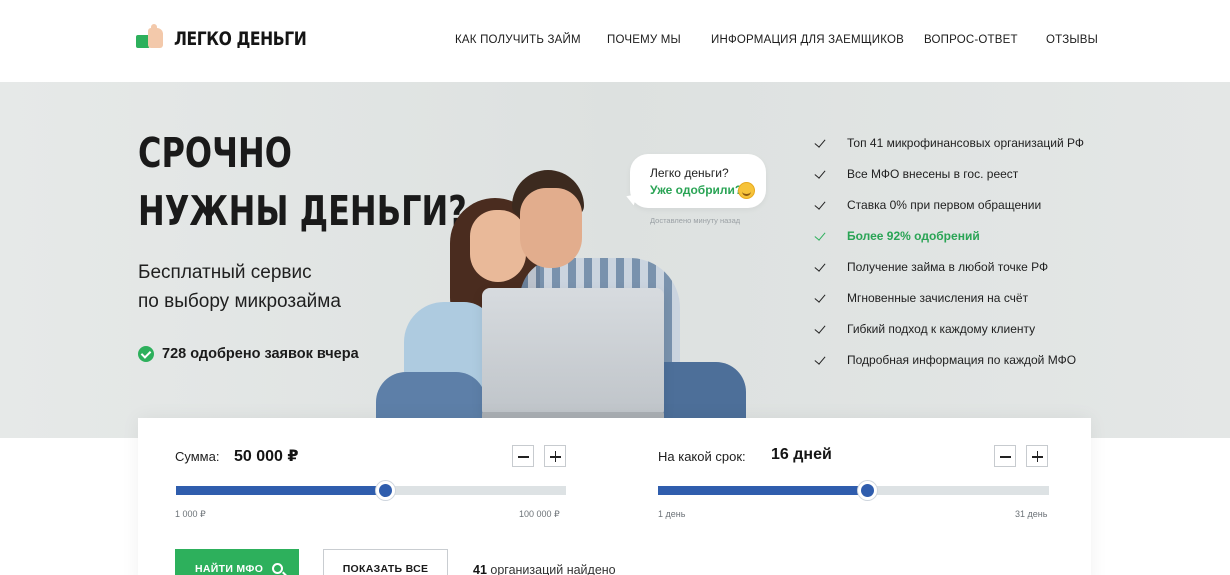 This screenshot has height=575, width=1230. What do you see at coordinates (746, 190) in the screenshot?
I see `smile-icon` at bounding box center [746, 190].